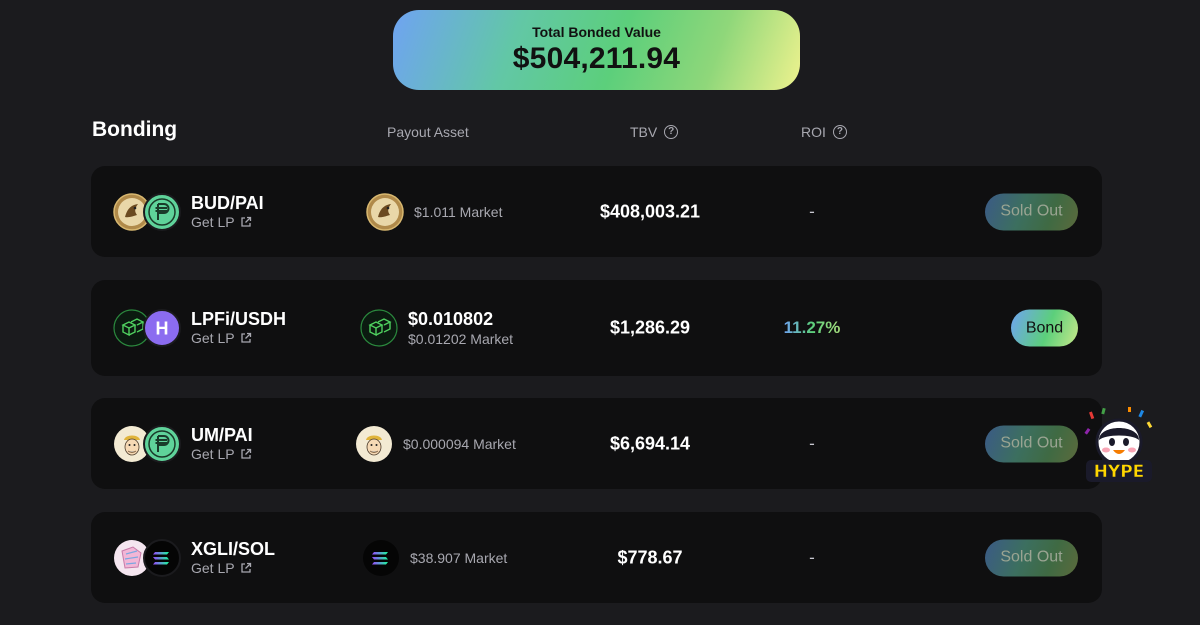 The height and width of the screenshot is (625, 1200). I want to click on column-header-tbv: TBV ?, so click(654, 132).